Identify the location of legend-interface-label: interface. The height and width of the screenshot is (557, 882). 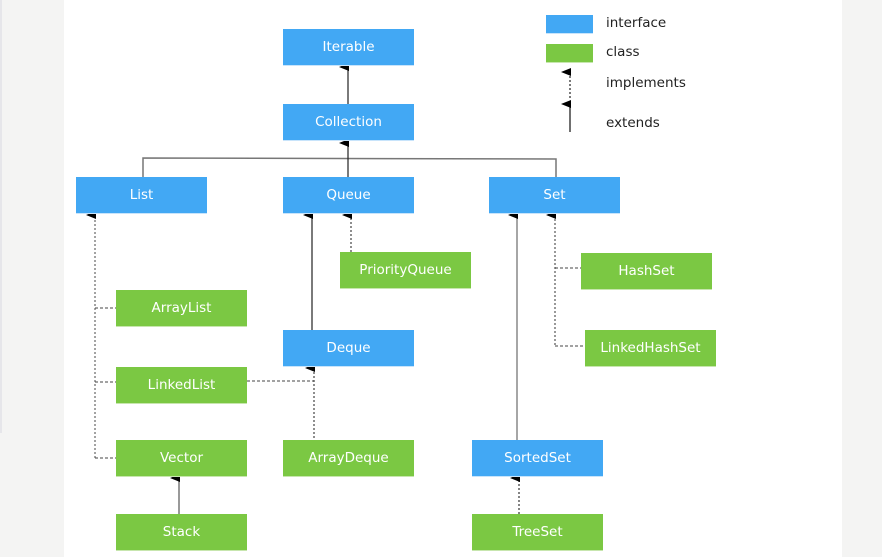
(636, 23).